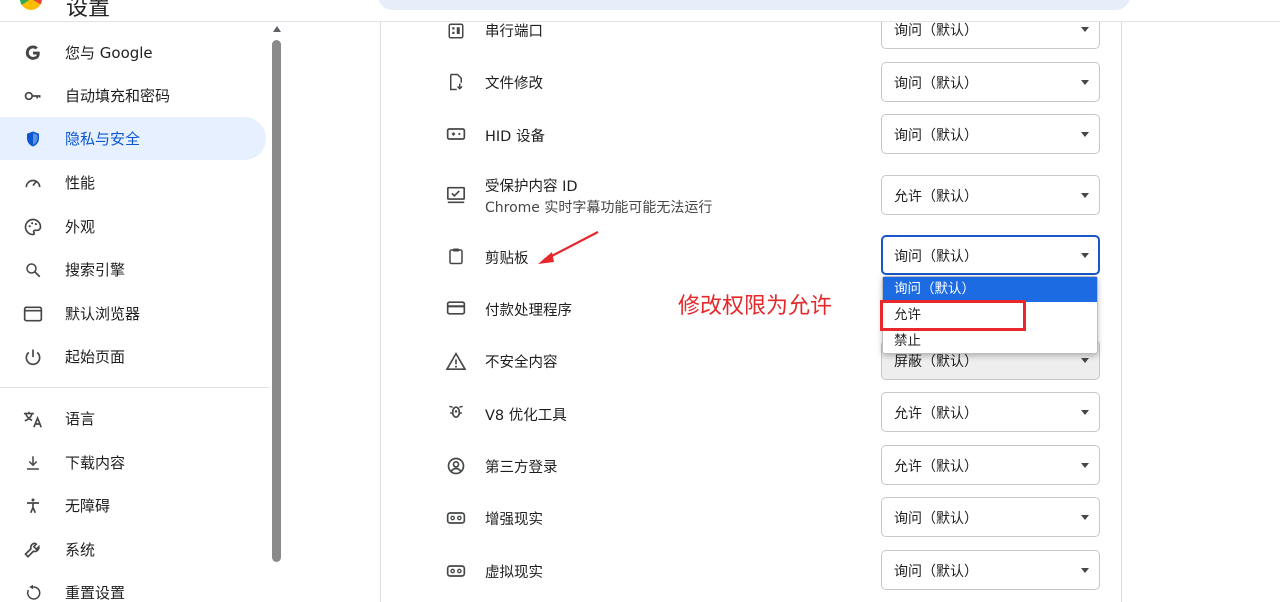 The height and width of the screenshot is (602, 1280). Describe the element at coordinates (80, 419) in the screenshot. I see `sidebar-item-label: 语言` at that location.